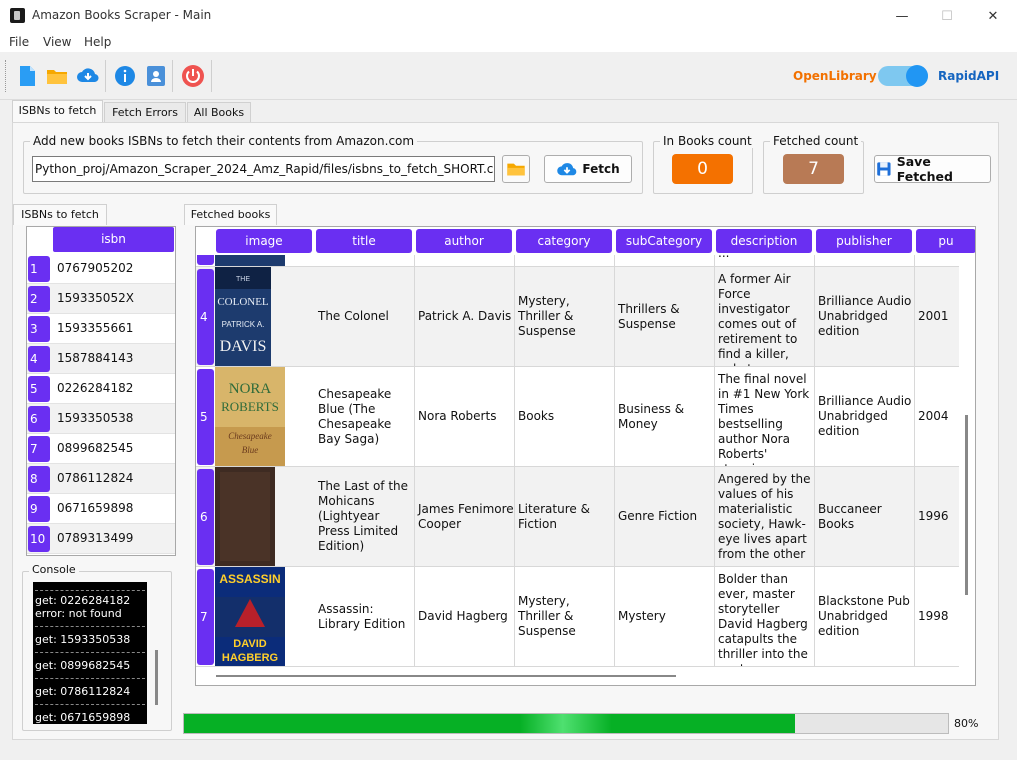  What do you see at coordinates (588, 169) in the screenshot?
I see `fetch-button: Fetch` at bounding box center [588, 169].